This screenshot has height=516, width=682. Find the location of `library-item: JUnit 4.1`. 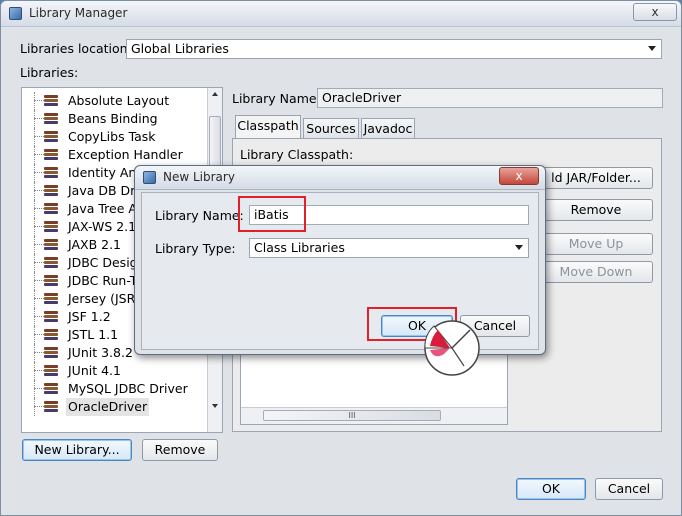

library-item: JUnit 4.1 is located at coordinates (117, 371).